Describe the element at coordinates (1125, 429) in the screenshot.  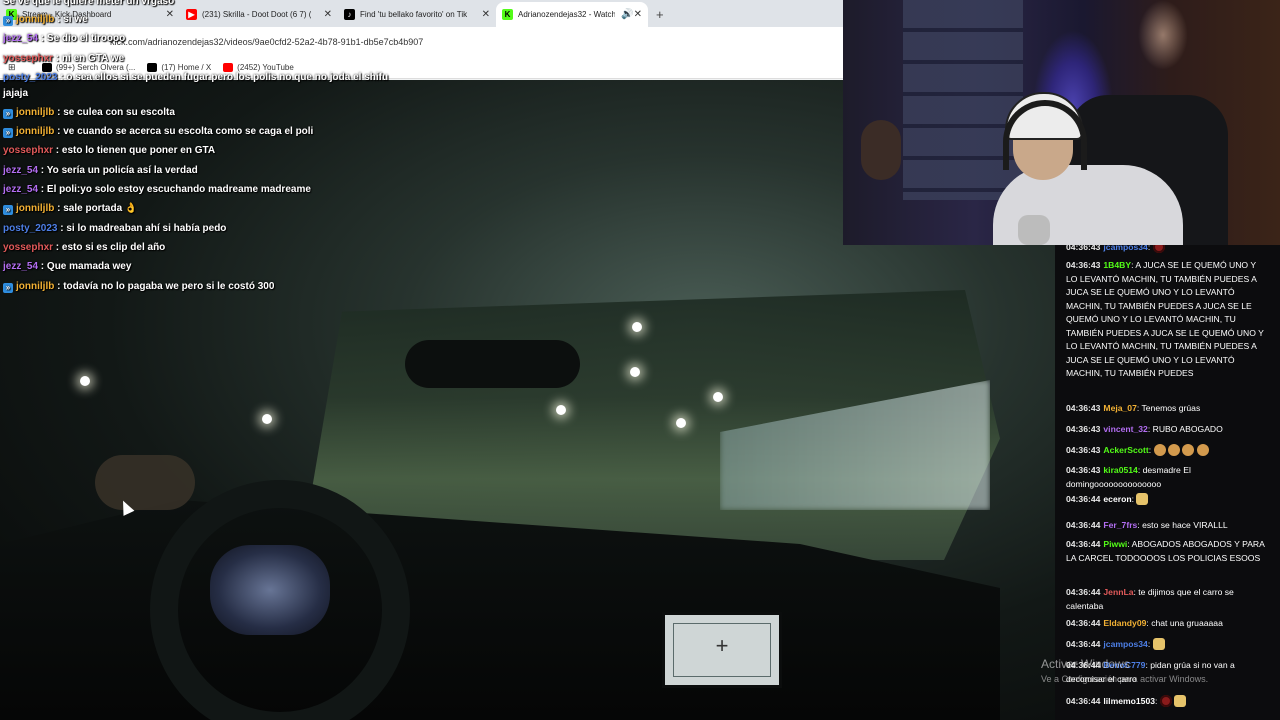
I see `chat-username: vincent_32` at that location.